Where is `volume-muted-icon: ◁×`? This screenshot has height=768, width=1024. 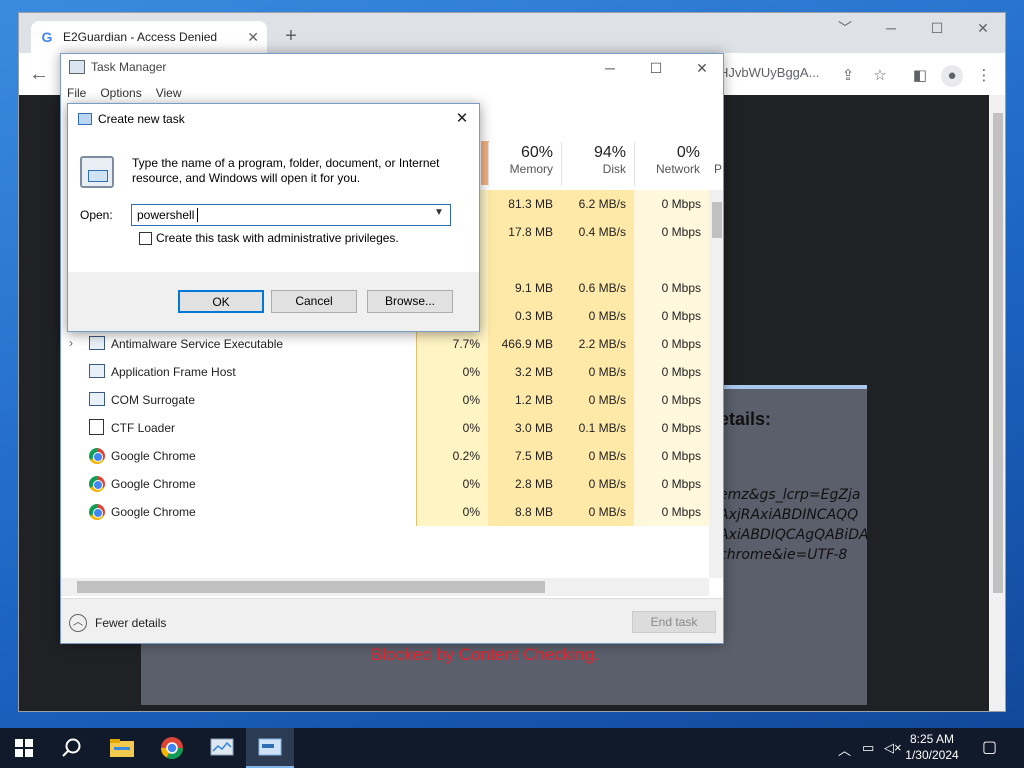 volume-muted-icon: ◁× is located at coordinates (893, 748).